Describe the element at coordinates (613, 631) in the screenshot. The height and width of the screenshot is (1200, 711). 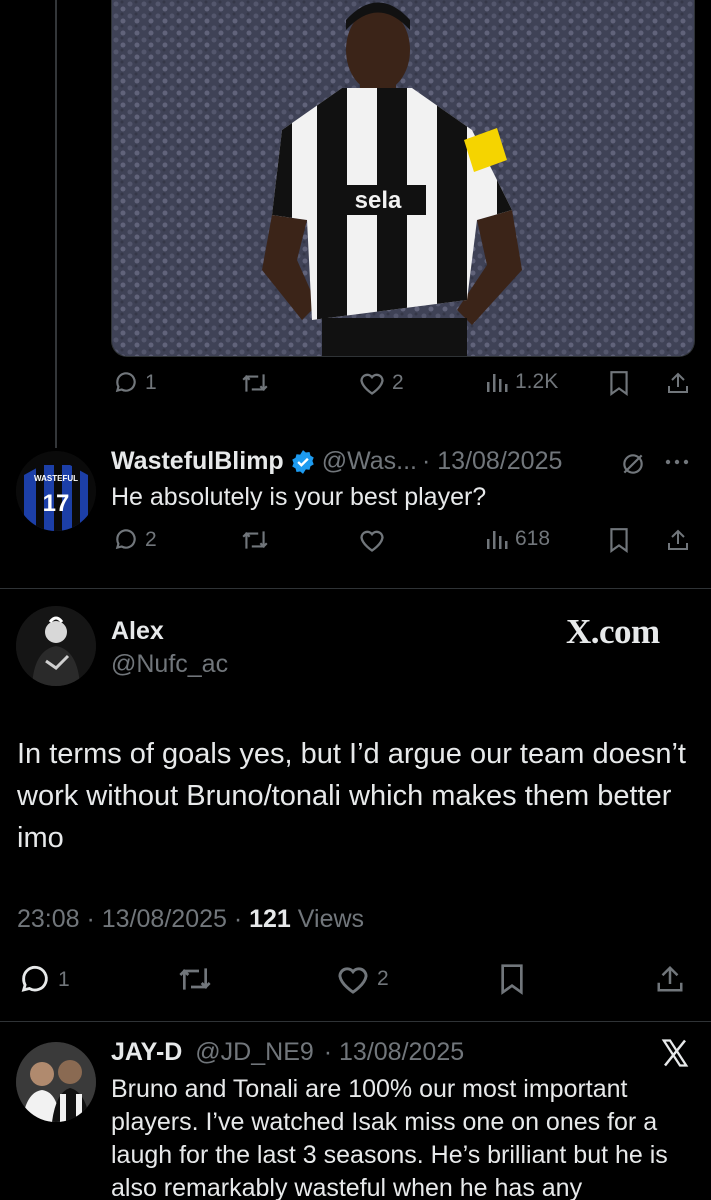
I see `brand-watermark: X.com` at that location.